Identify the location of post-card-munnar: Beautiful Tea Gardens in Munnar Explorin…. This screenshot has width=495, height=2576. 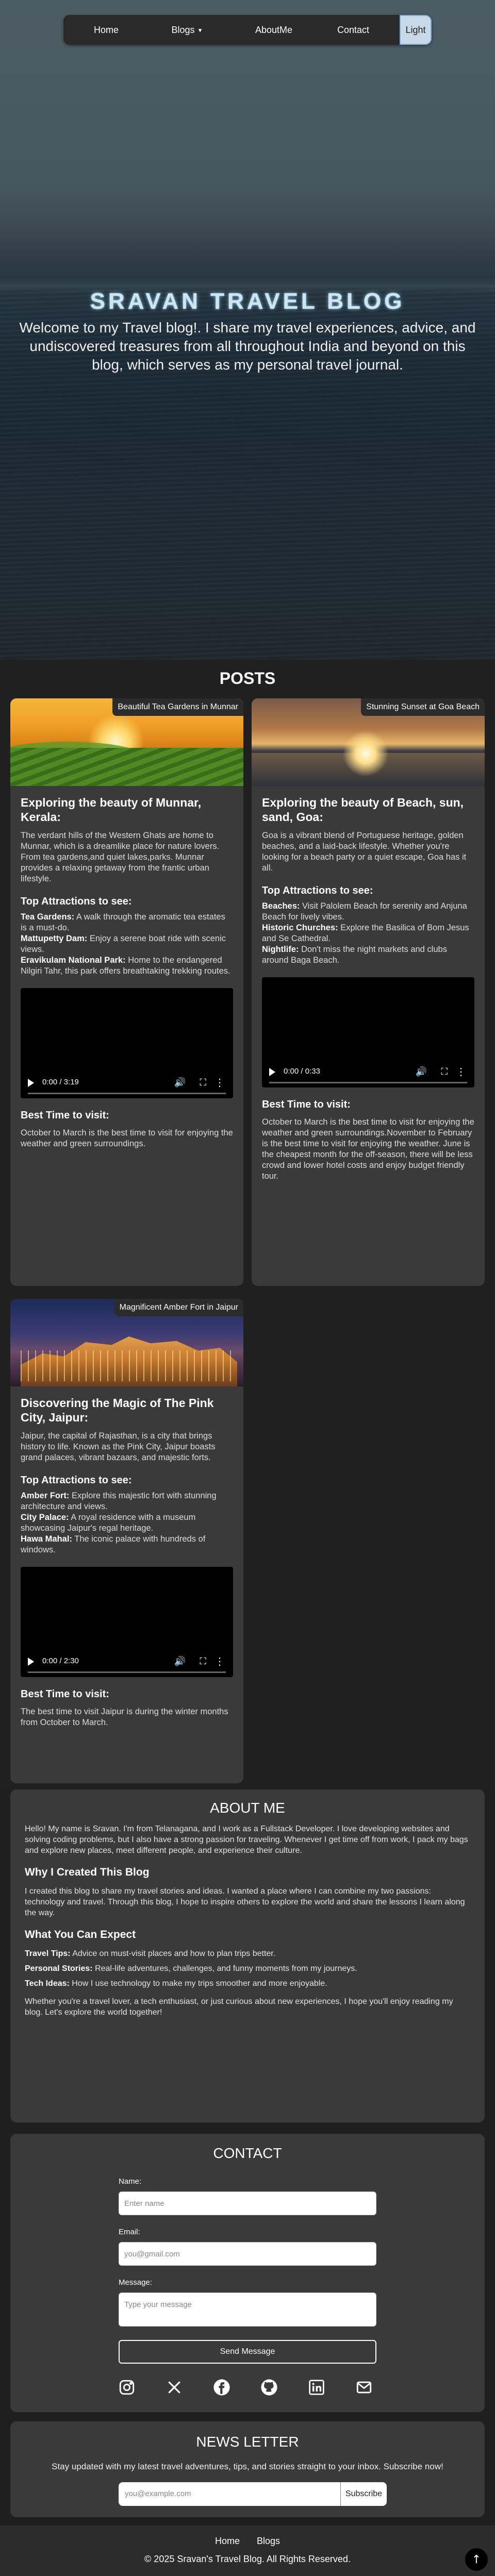
(126, 992).